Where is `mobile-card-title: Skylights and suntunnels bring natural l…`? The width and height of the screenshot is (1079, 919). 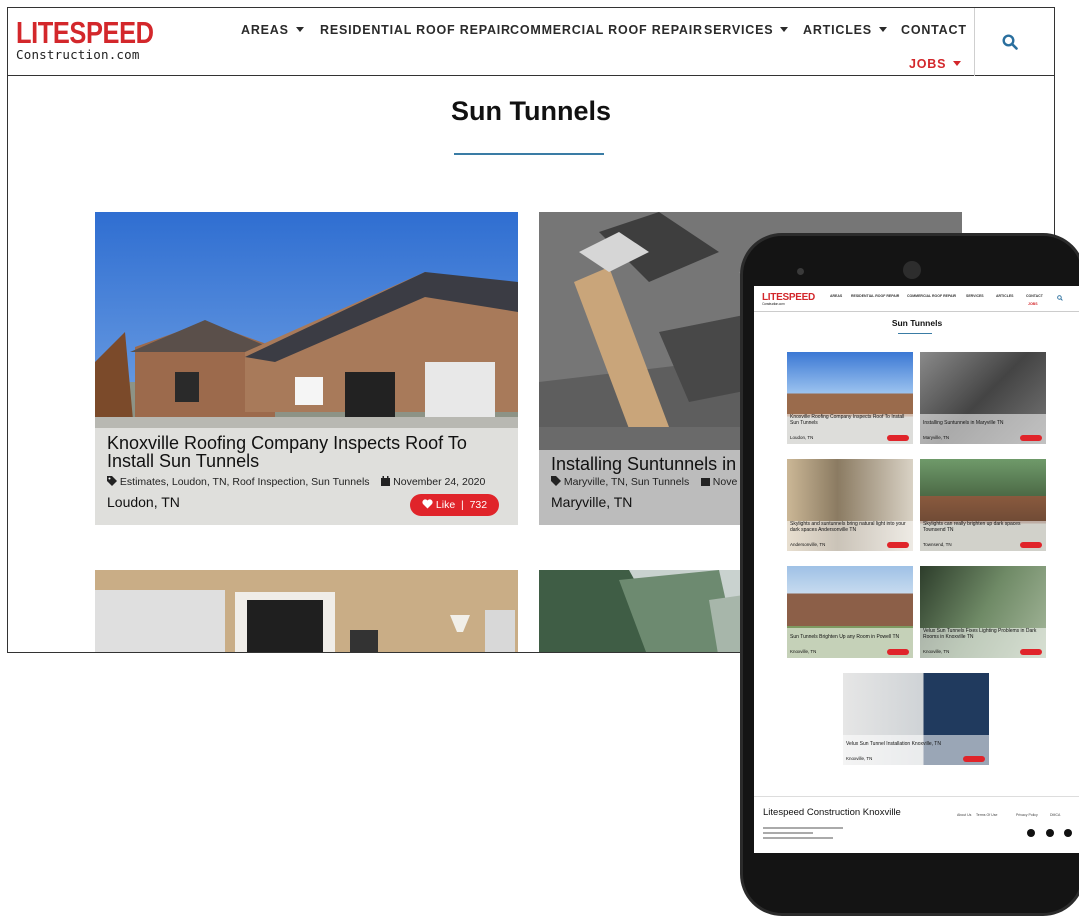
mobile-card-title: Skylights and suntunnels bring natural l… is located at coordinates (848, 527).